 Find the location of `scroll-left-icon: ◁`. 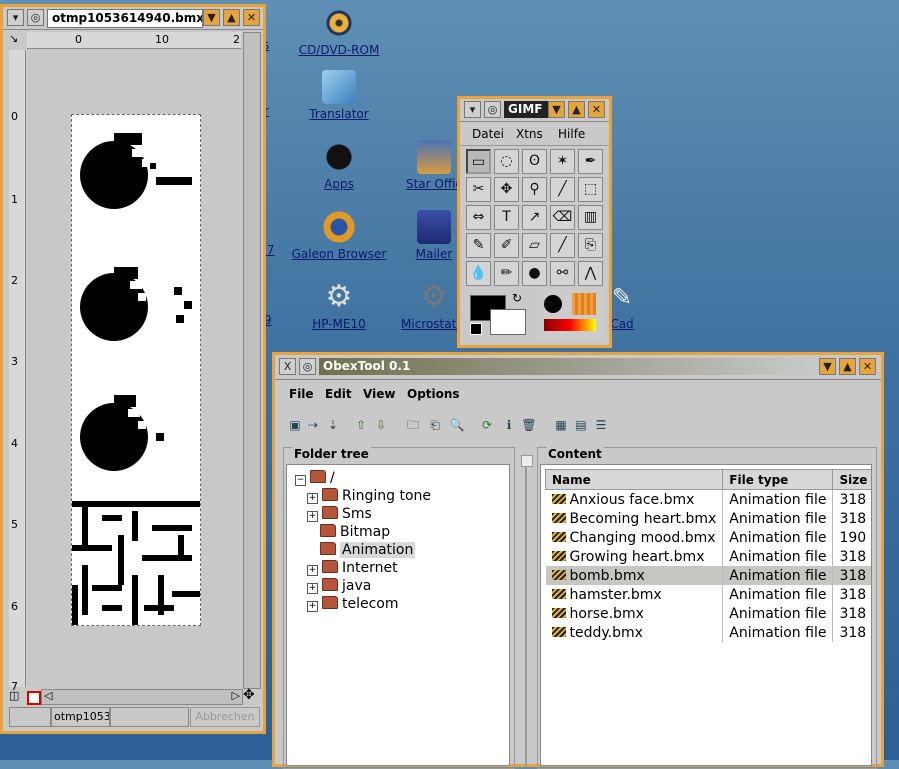

scroll-left-icon: ◁ is located at coordinates (48, 695).